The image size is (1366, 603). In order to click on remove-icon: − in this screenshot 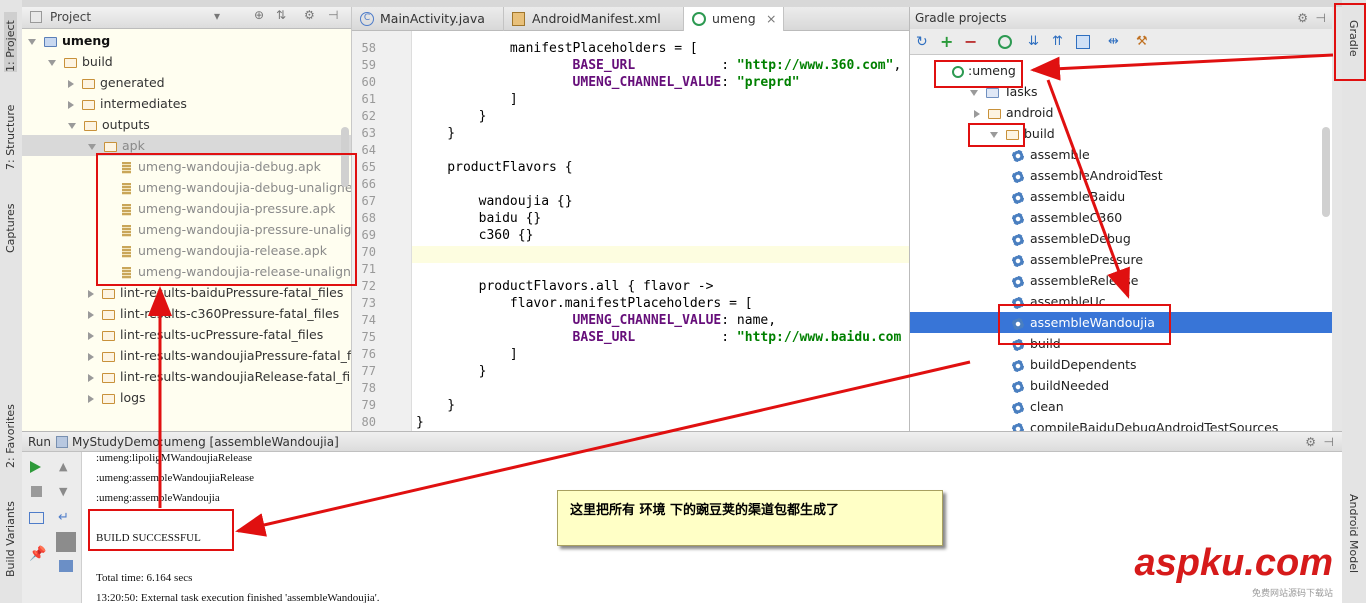, I will do `click(971, 42)`.